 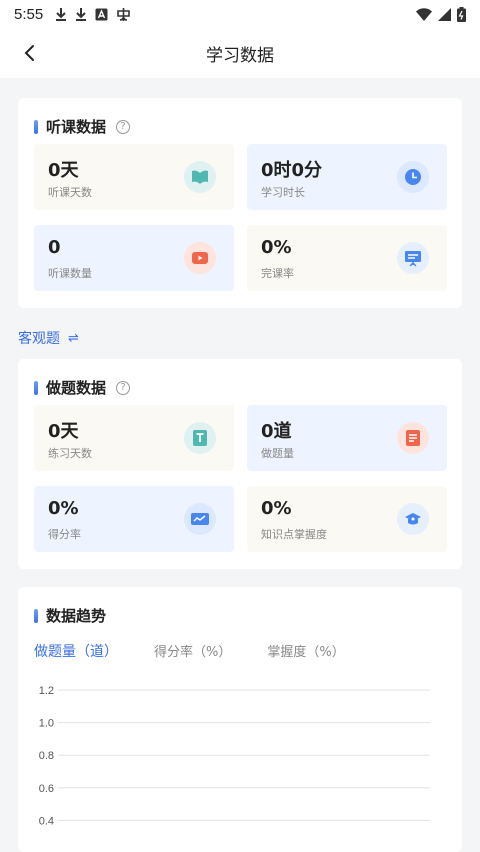 I want to click on wifi-icon, so click(x=424, y=14).